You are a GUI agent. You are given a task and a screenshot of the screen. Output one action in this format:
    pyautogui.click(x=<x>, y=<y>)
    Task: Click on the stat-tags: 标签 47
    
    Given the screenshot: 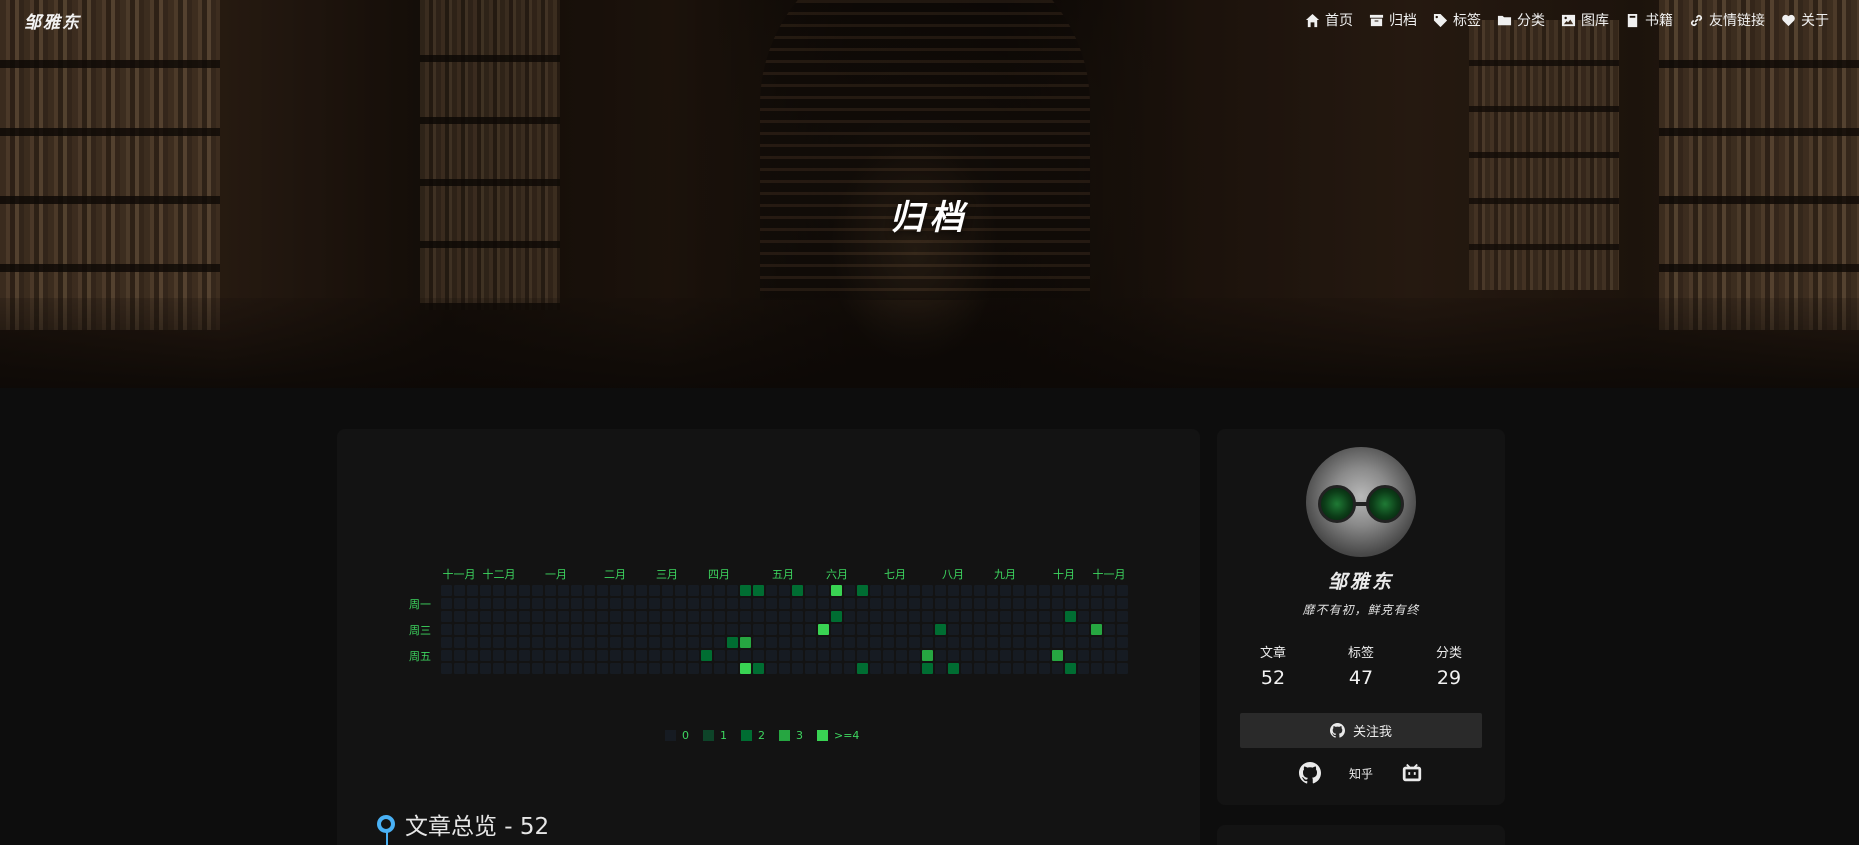 What is the action you would take?
    pyautogui.click(x=1361, y=665)
    